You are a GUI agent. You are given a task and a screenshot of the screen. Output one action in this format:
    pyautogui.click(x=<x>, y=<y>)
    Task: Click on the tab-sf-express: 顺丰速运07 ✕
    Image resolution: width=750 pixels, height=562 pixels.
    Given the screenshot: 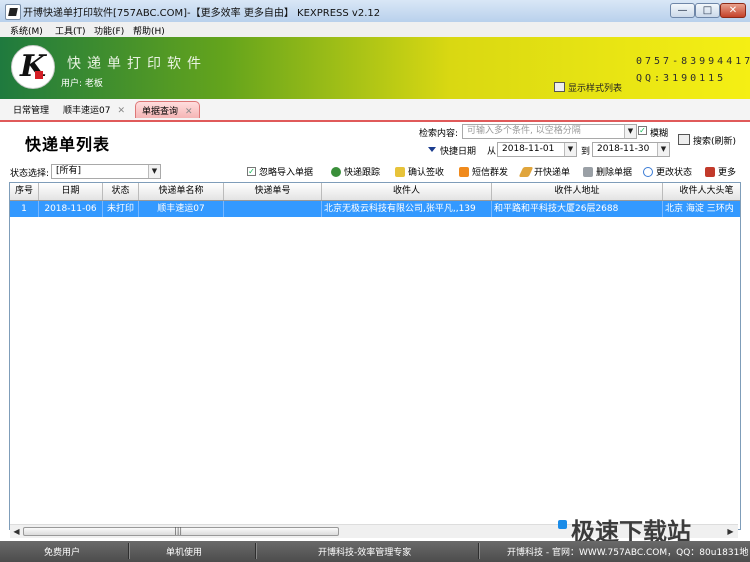 What is the action you would take?
    pyautogui.click(x=94, y=109)
    